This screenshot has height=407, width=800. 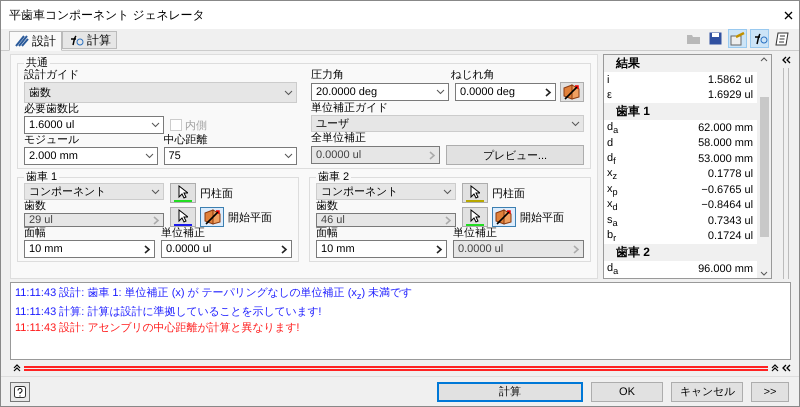 What do you see at coordinates (94, 125) in the screenshot?
I see `combo-field: 1.6000 ul` at bounding box center [94, 125].